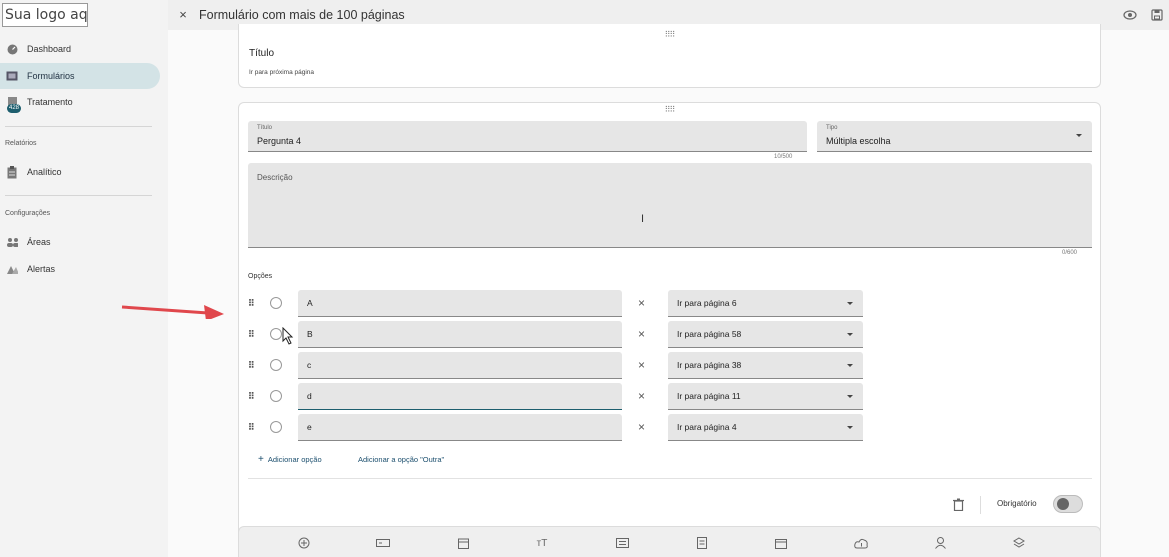 The width and height of the screenshot is (1169, 557). I want to click on sidebar-item-analitico: Analítico, so click(80, 172).